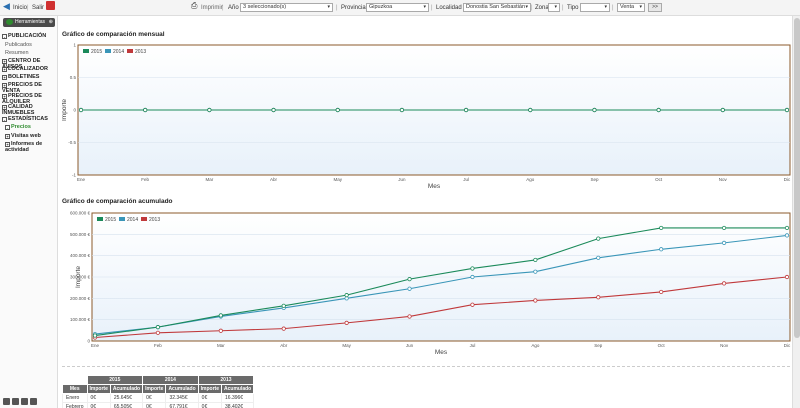 This screenshot has height=408, width=800. What do you see at coordinates (32, 147) in the screenshot?
I see `sidebar-item: + Informes de actividad` at bounding box center [32, 147].